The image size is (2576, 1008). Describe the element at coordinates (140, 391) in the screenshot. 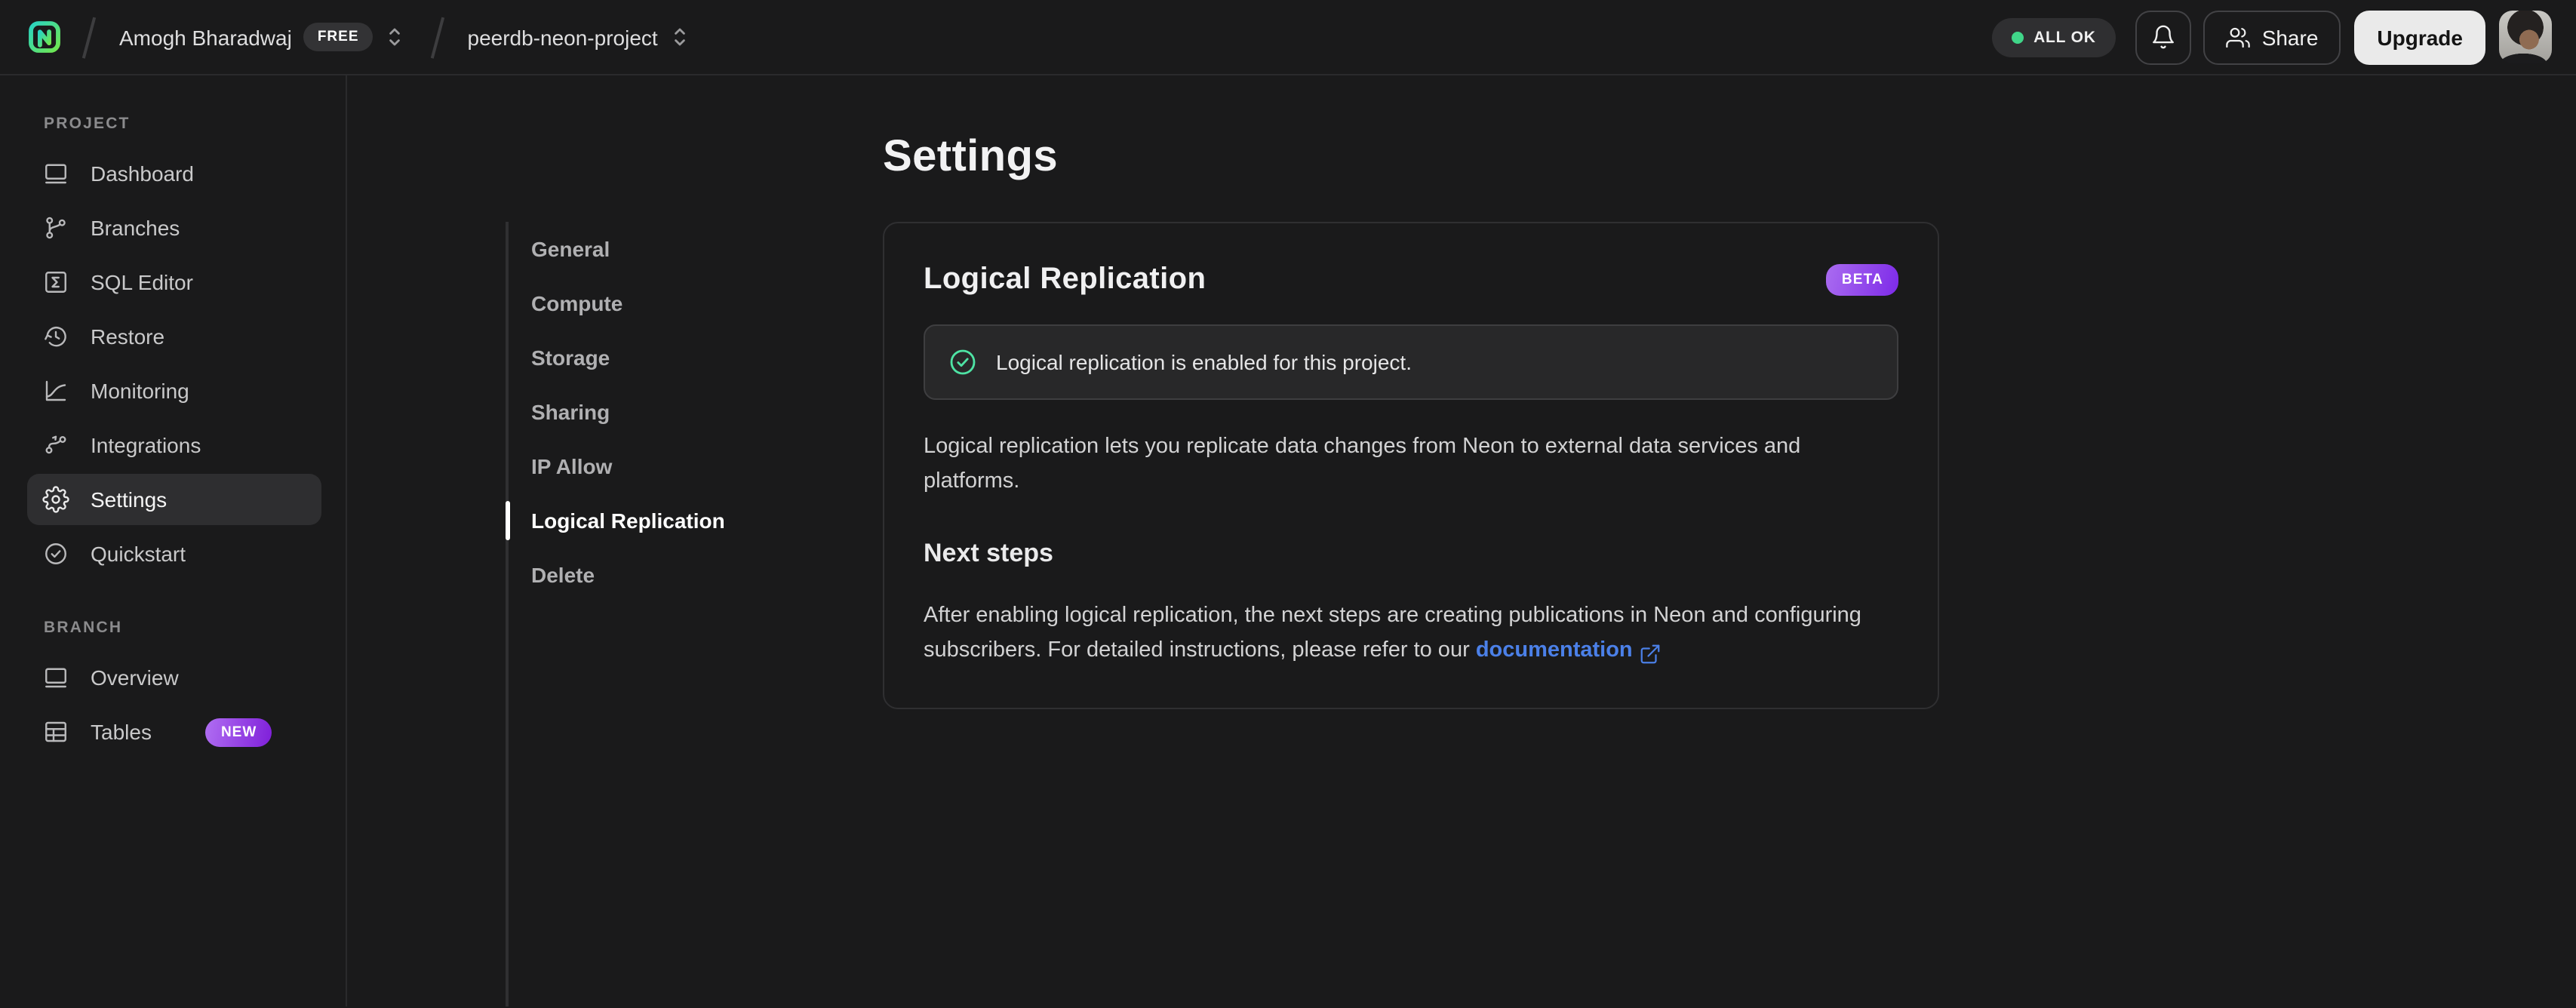

I see `sidebar-item-label: Monitoring` at that location.